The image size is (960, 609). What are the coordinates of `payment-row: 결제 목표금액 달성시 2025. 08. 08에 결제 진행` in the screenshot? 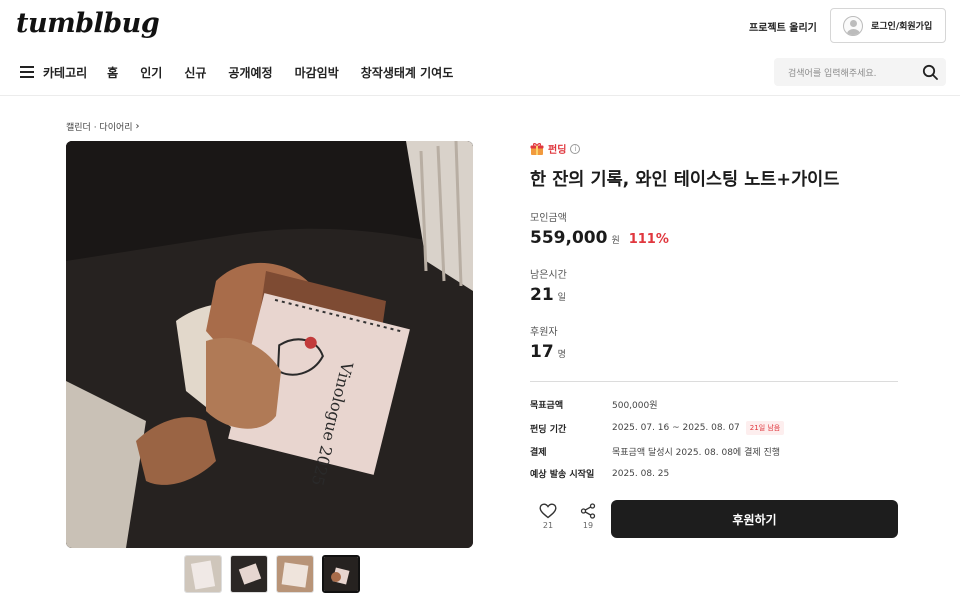 It's located at (655, 451).